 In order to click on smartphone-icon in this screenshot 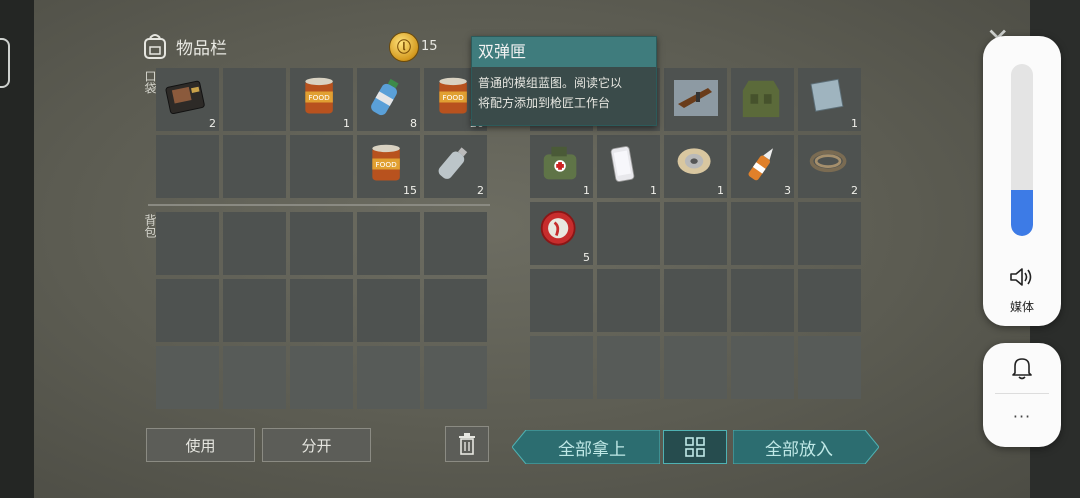, I will do `click(622, 164)`.